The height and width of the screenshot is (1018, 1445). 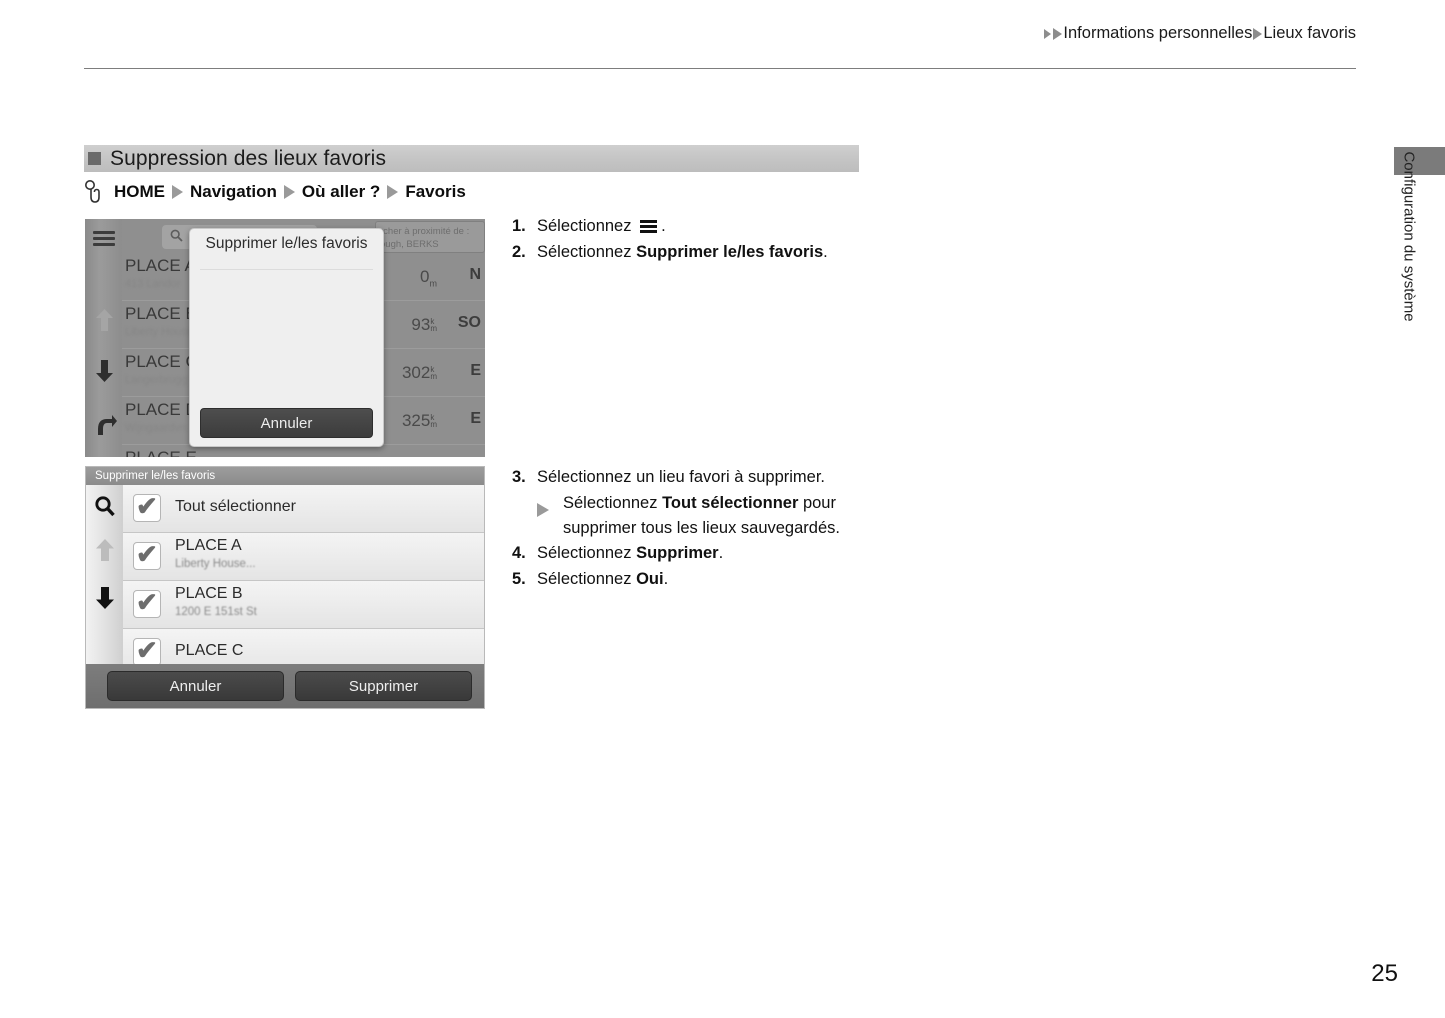 What do you see at coordinates (519, 579) in the screenshot?
I see `step-number: 5.` at bounding box center [519, 579].